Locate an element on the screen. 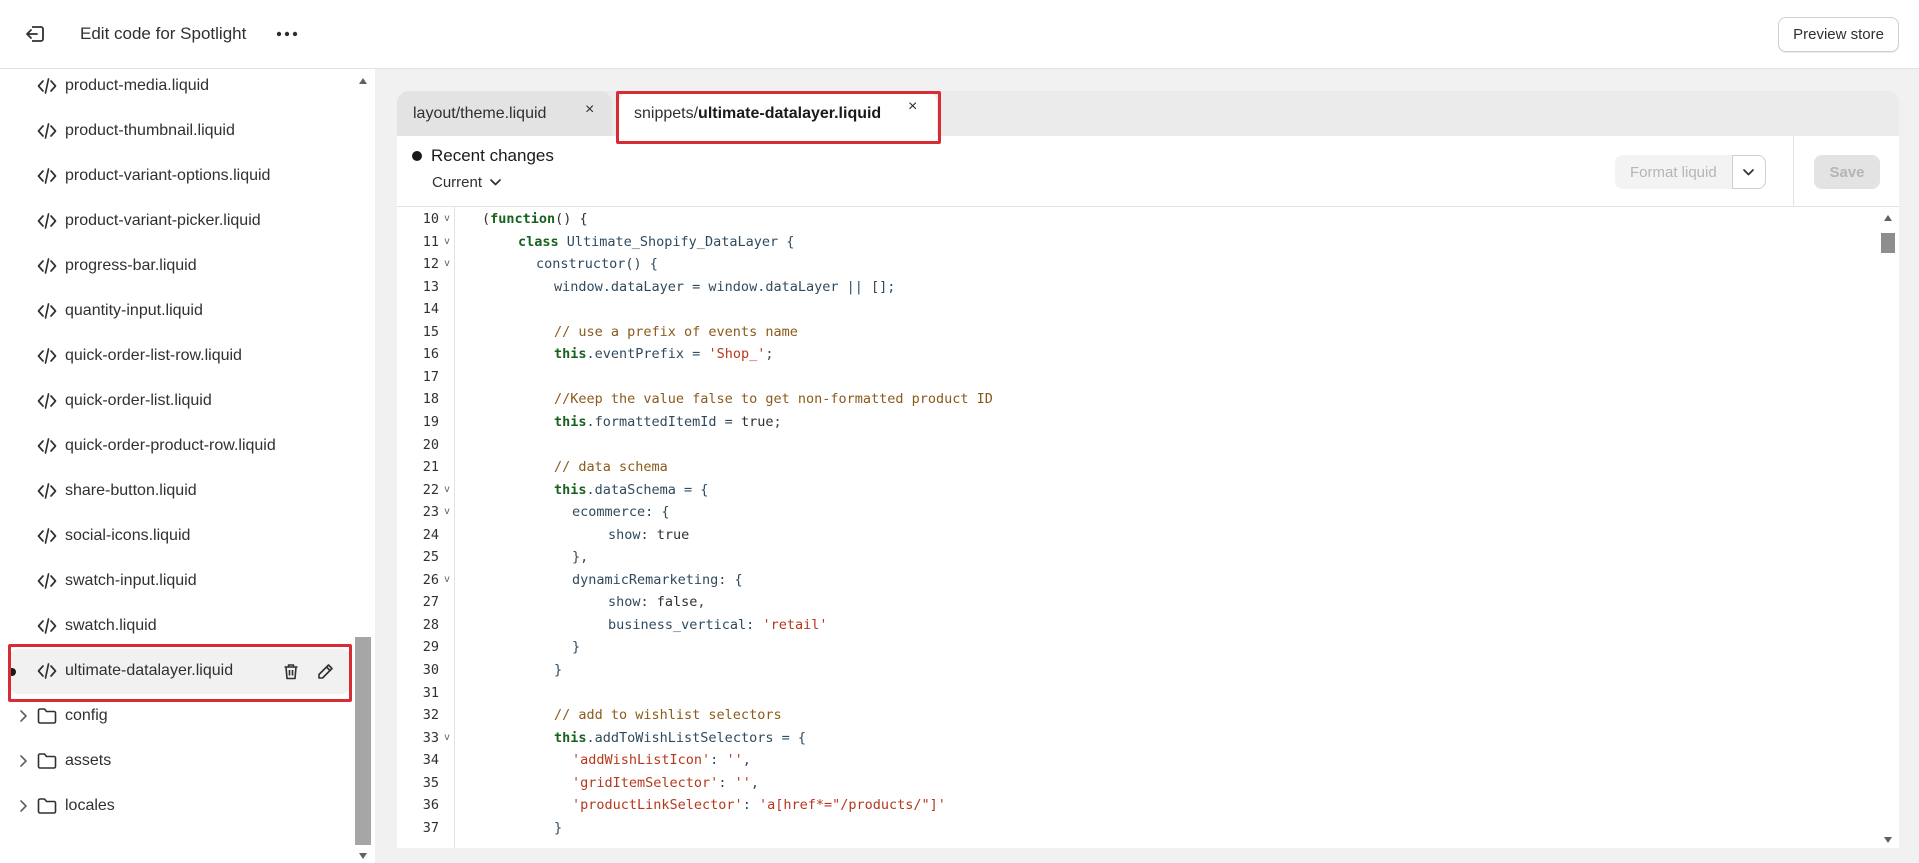 This screenshot has height=863, width=1919. exit-button is located at coordinates (35, 34).